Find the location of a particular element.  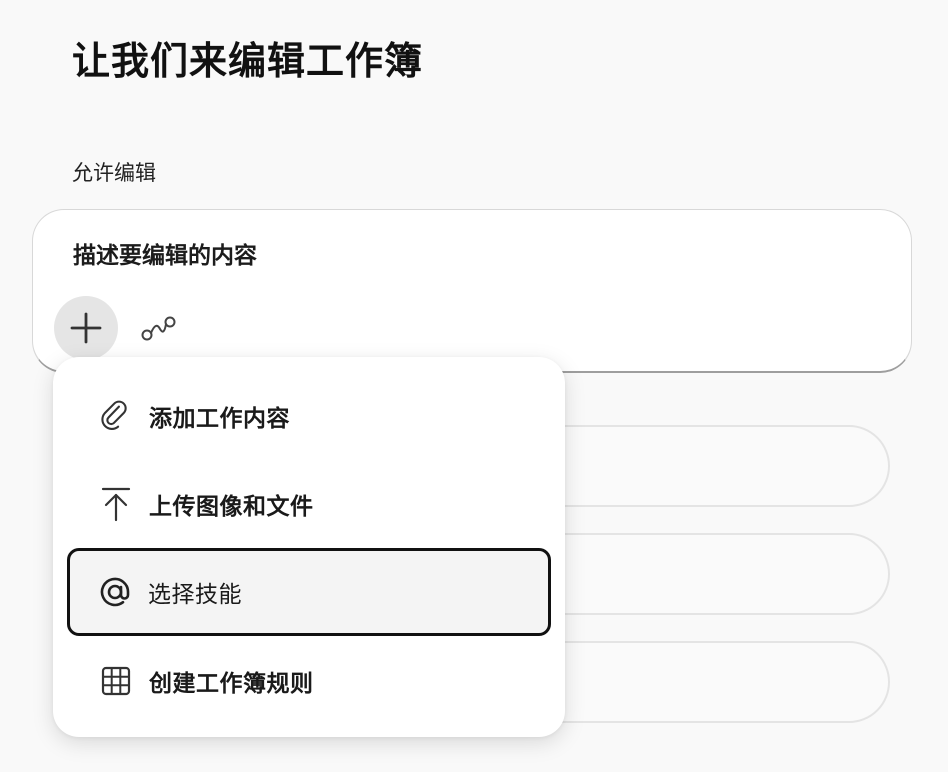

prompt-input: 描述要编辑的内容 is located at coordinates (165, 253).